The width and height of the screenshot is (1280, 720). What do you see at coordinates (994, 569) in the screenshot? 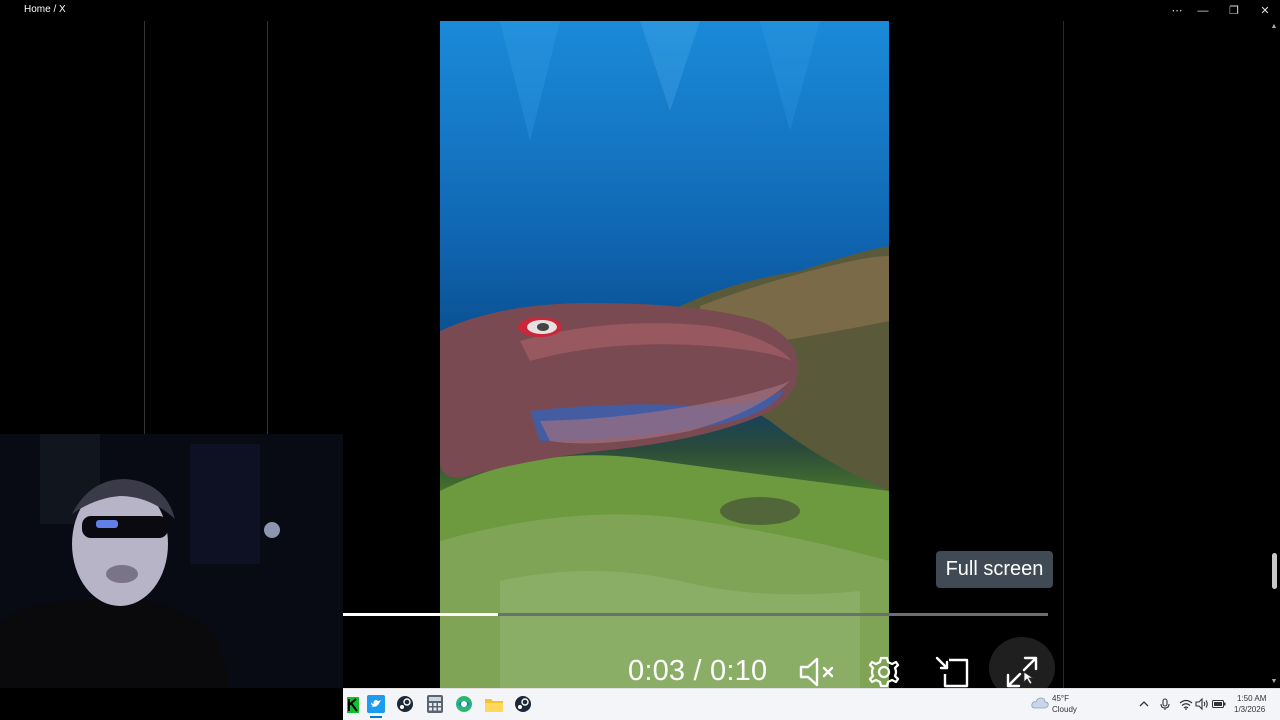
I see `fullscreen-tooltip: Full screen` at bounding box center [994, 569].